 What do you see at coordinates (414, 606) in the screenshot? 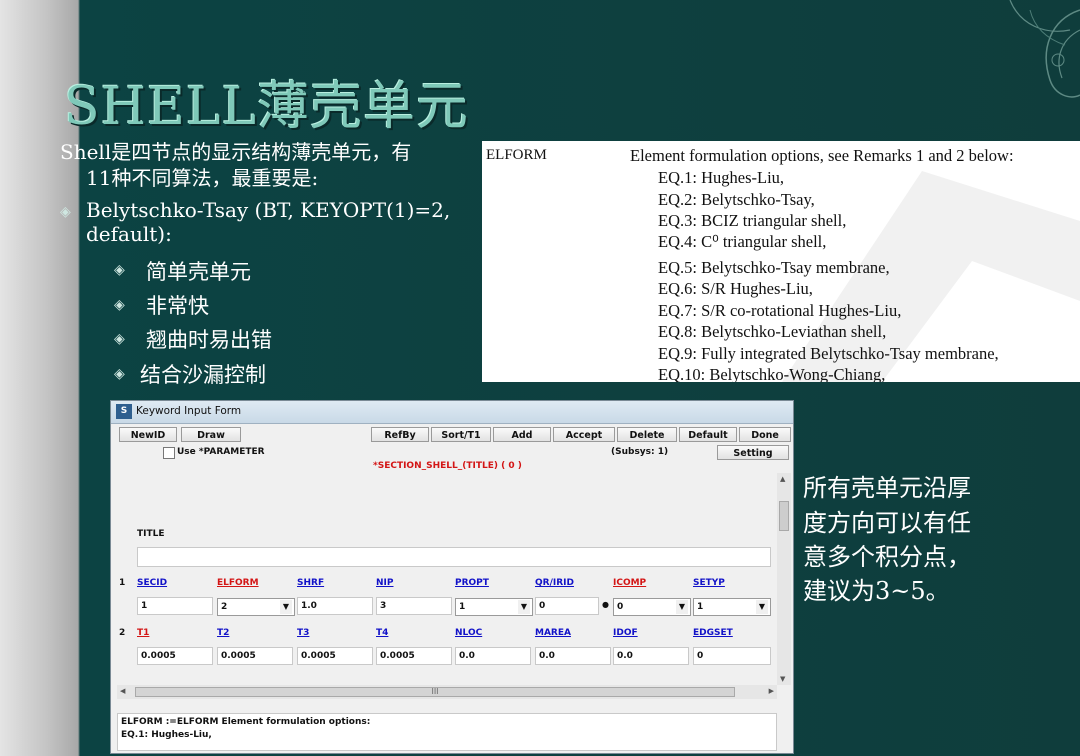
I see `nip-input: 3` at bounding box center [414, 606].